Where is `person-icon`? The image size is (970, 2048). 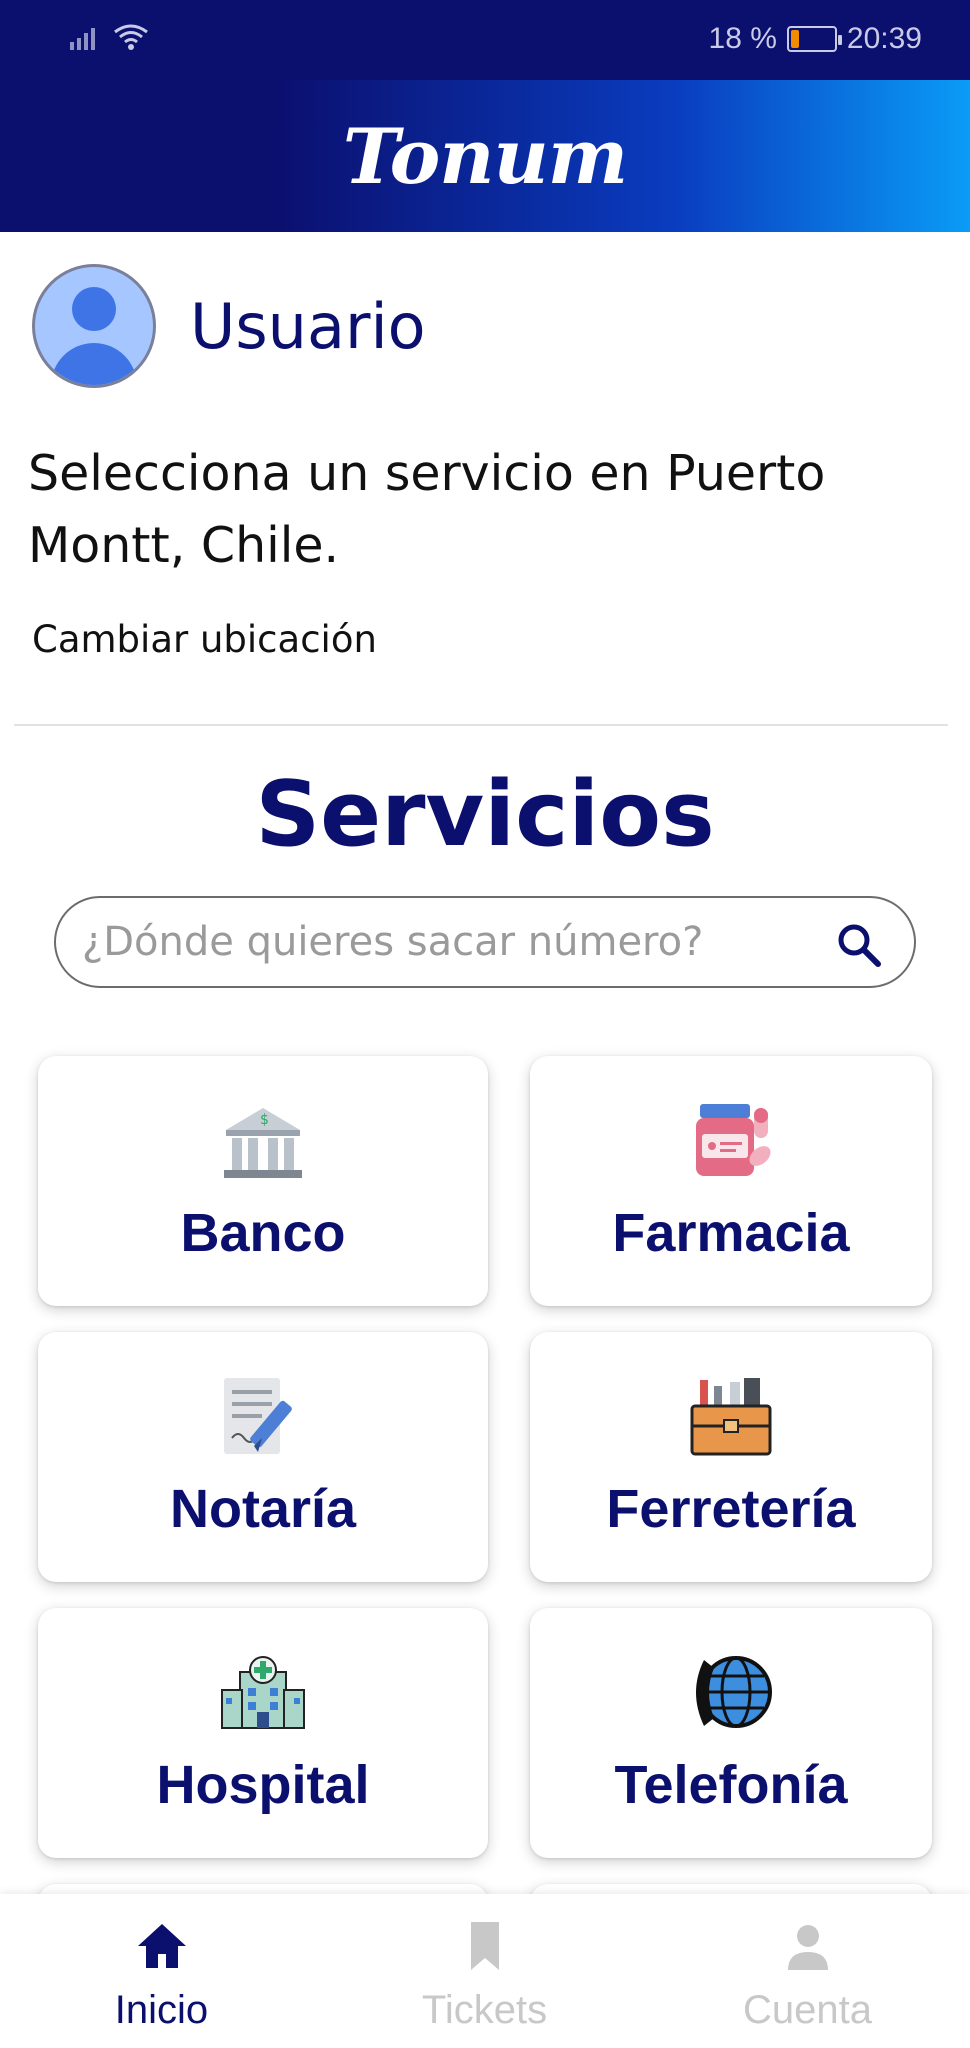 person-icon is located at coordinates (807, 1947).